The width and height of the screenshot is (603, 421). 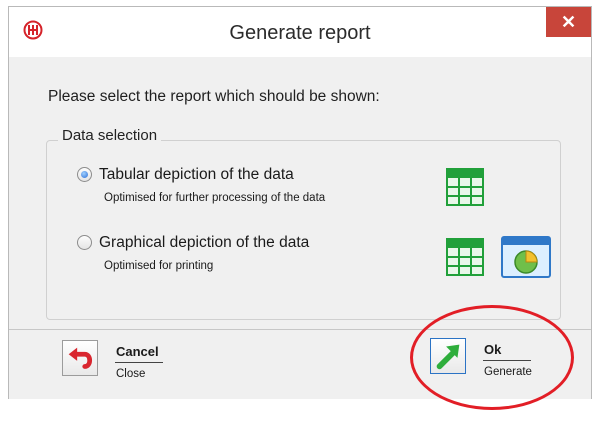 I want to click on cancel-button: Cancel Close, so click(x=137, y=360).